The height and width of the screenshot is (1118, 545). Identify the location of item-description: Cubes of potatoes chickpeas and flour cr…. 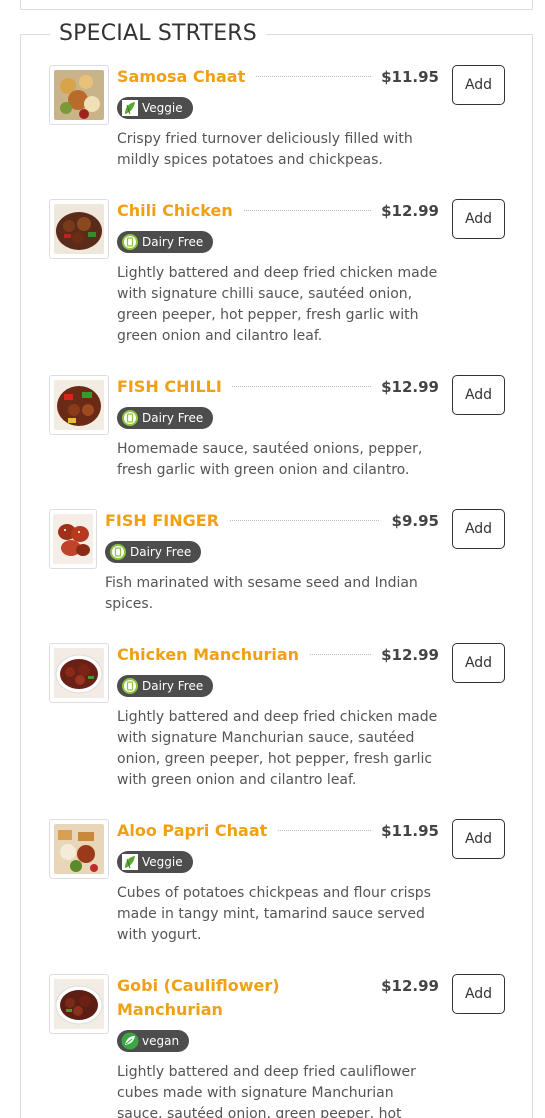
(274, 914).